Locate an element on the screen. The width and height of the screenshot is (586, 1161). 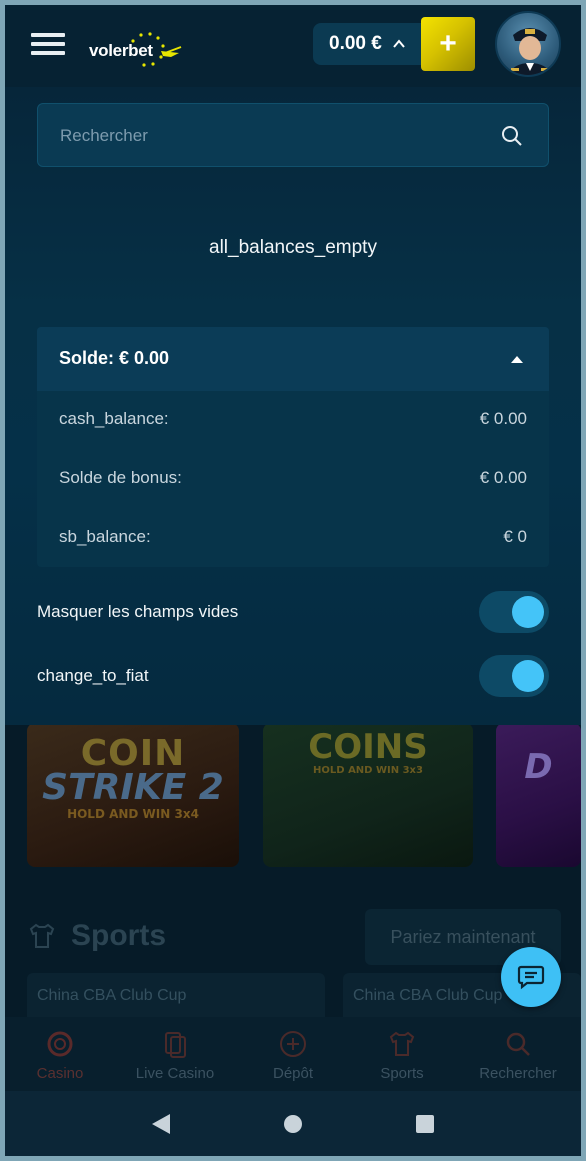
game-subtitle: HOLD AND WIN 3x3 is located at coordinates (368, 770).